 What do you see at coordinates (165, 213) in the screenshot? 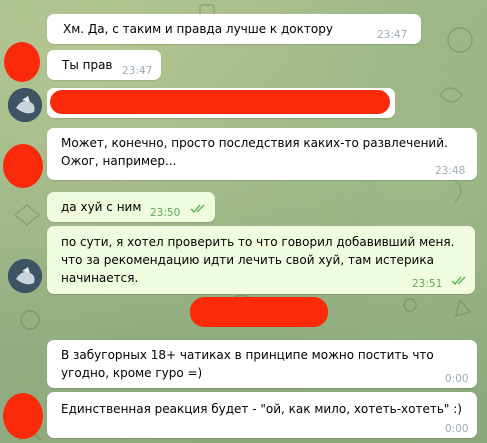
I see `message-time: 23:50` at bounding box center [165, 213].